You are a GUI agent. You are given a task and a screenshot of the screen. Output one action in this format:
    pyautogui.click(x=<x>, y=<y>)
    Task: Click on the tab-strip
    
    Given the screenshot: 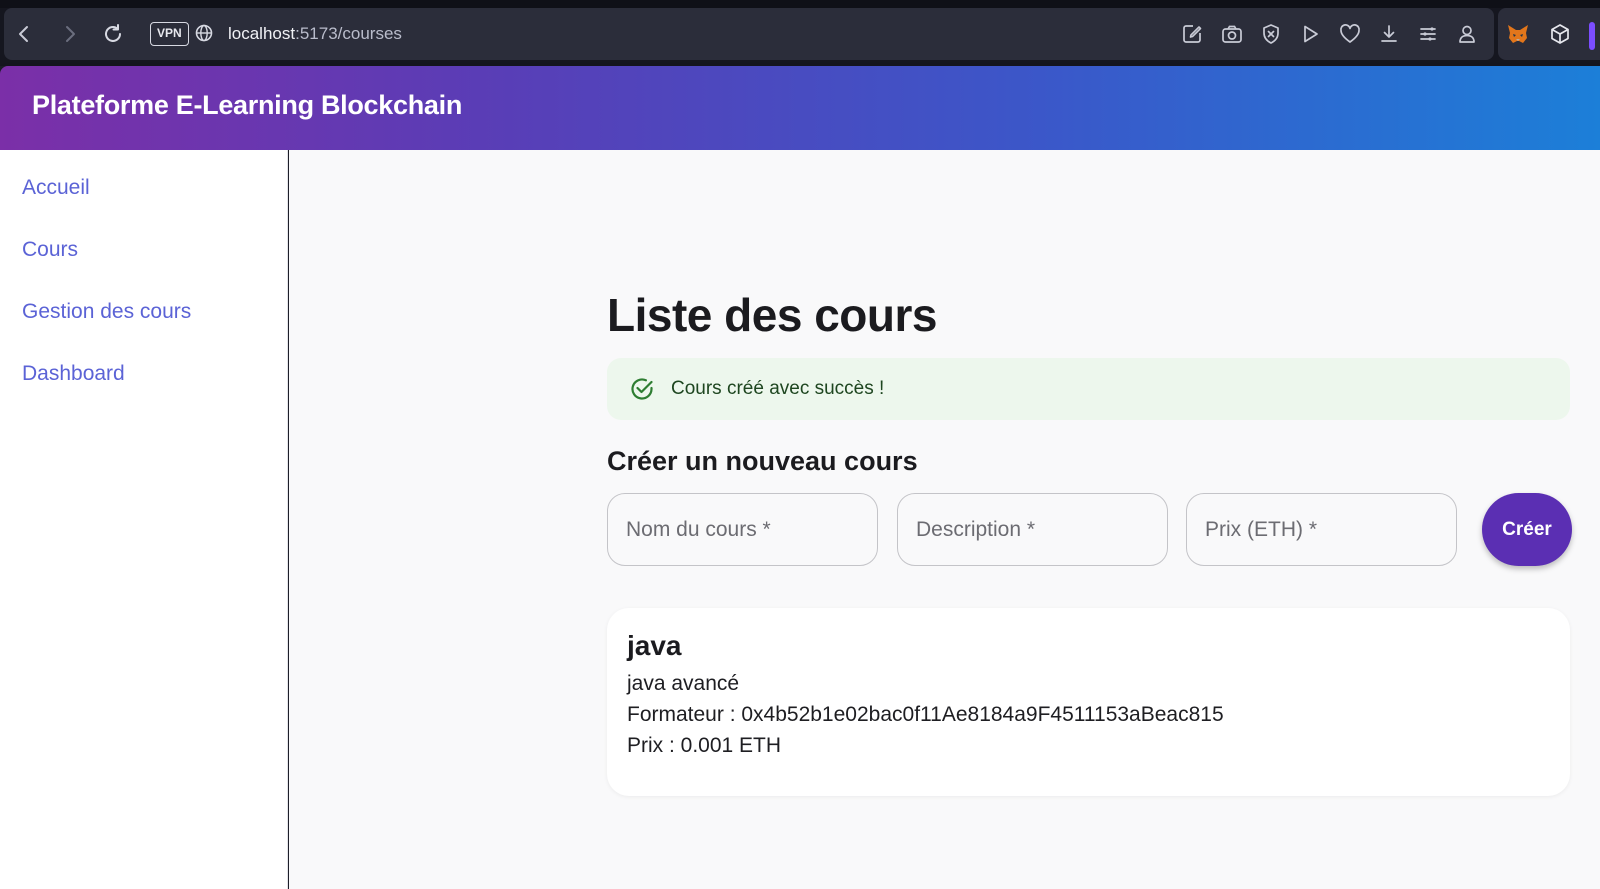 What is the action you would take?
    pyautogui.click(x=800, y=4)
    